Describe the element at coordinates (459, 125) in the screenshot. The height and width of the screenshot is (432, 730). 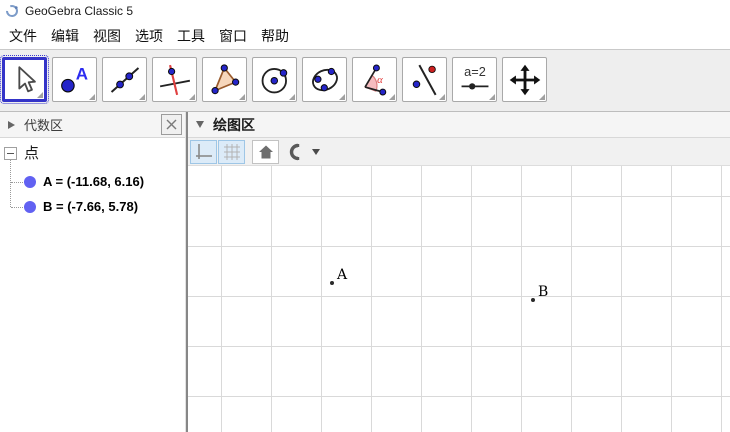
I see `graphics-panel-header: 绘图区` at that location.